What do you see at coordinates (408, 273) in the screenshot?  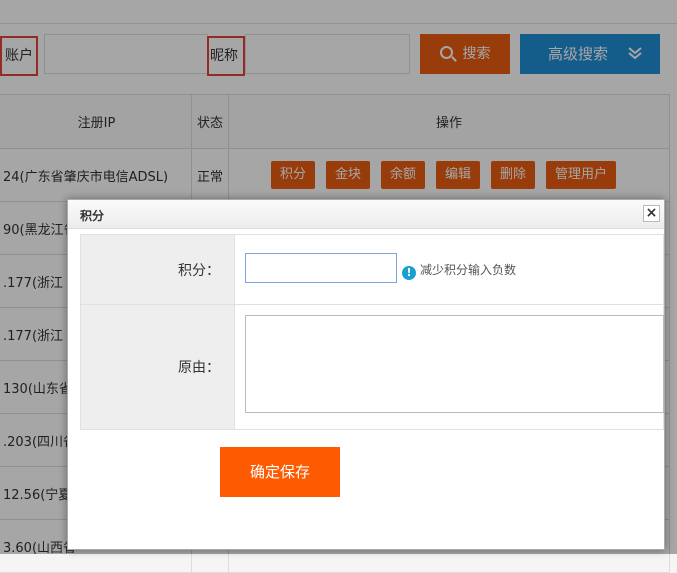 I see `info-icon: !` at bounding box center [408, 273].